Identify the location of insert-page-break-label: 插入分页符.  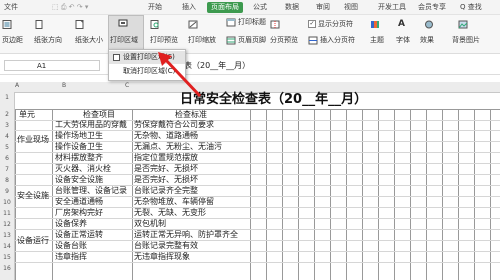
(337, 40).